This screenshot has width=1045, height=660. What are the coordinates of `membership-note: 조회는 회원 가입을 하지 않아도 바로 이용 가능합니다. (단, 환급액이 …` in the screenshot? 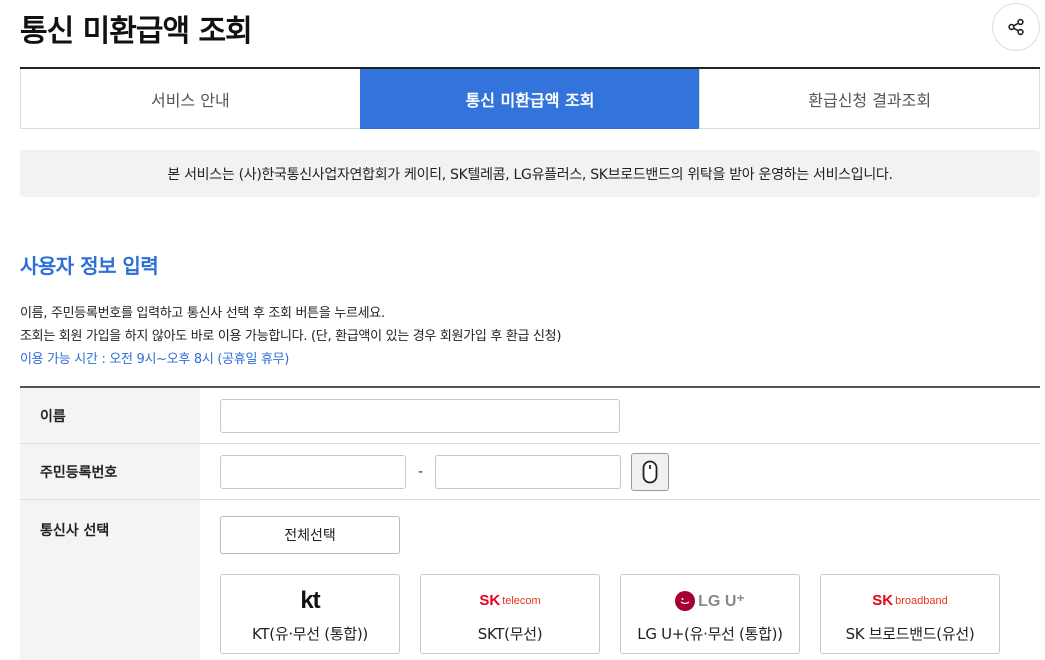 It's located at (291, 336).